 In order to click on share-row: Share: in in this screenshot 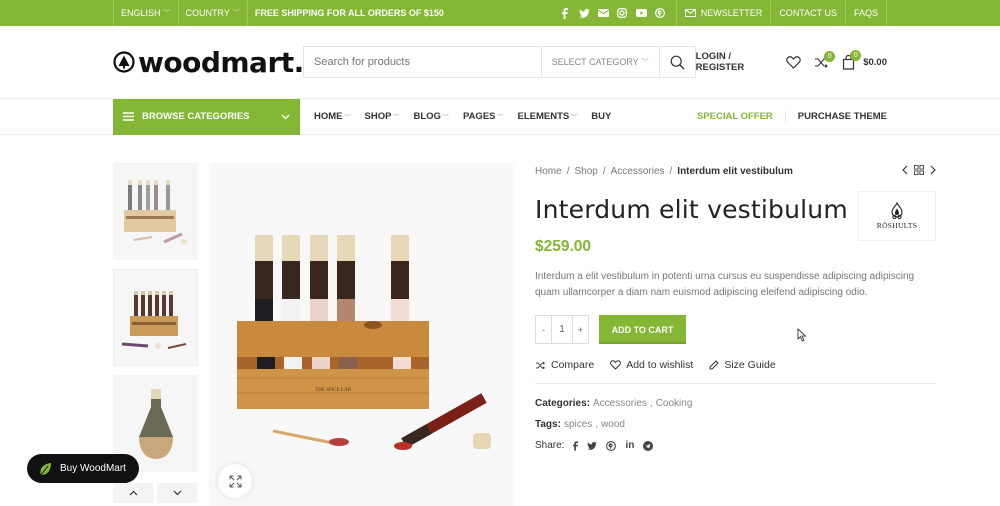, I will do `click(735, 445)`.